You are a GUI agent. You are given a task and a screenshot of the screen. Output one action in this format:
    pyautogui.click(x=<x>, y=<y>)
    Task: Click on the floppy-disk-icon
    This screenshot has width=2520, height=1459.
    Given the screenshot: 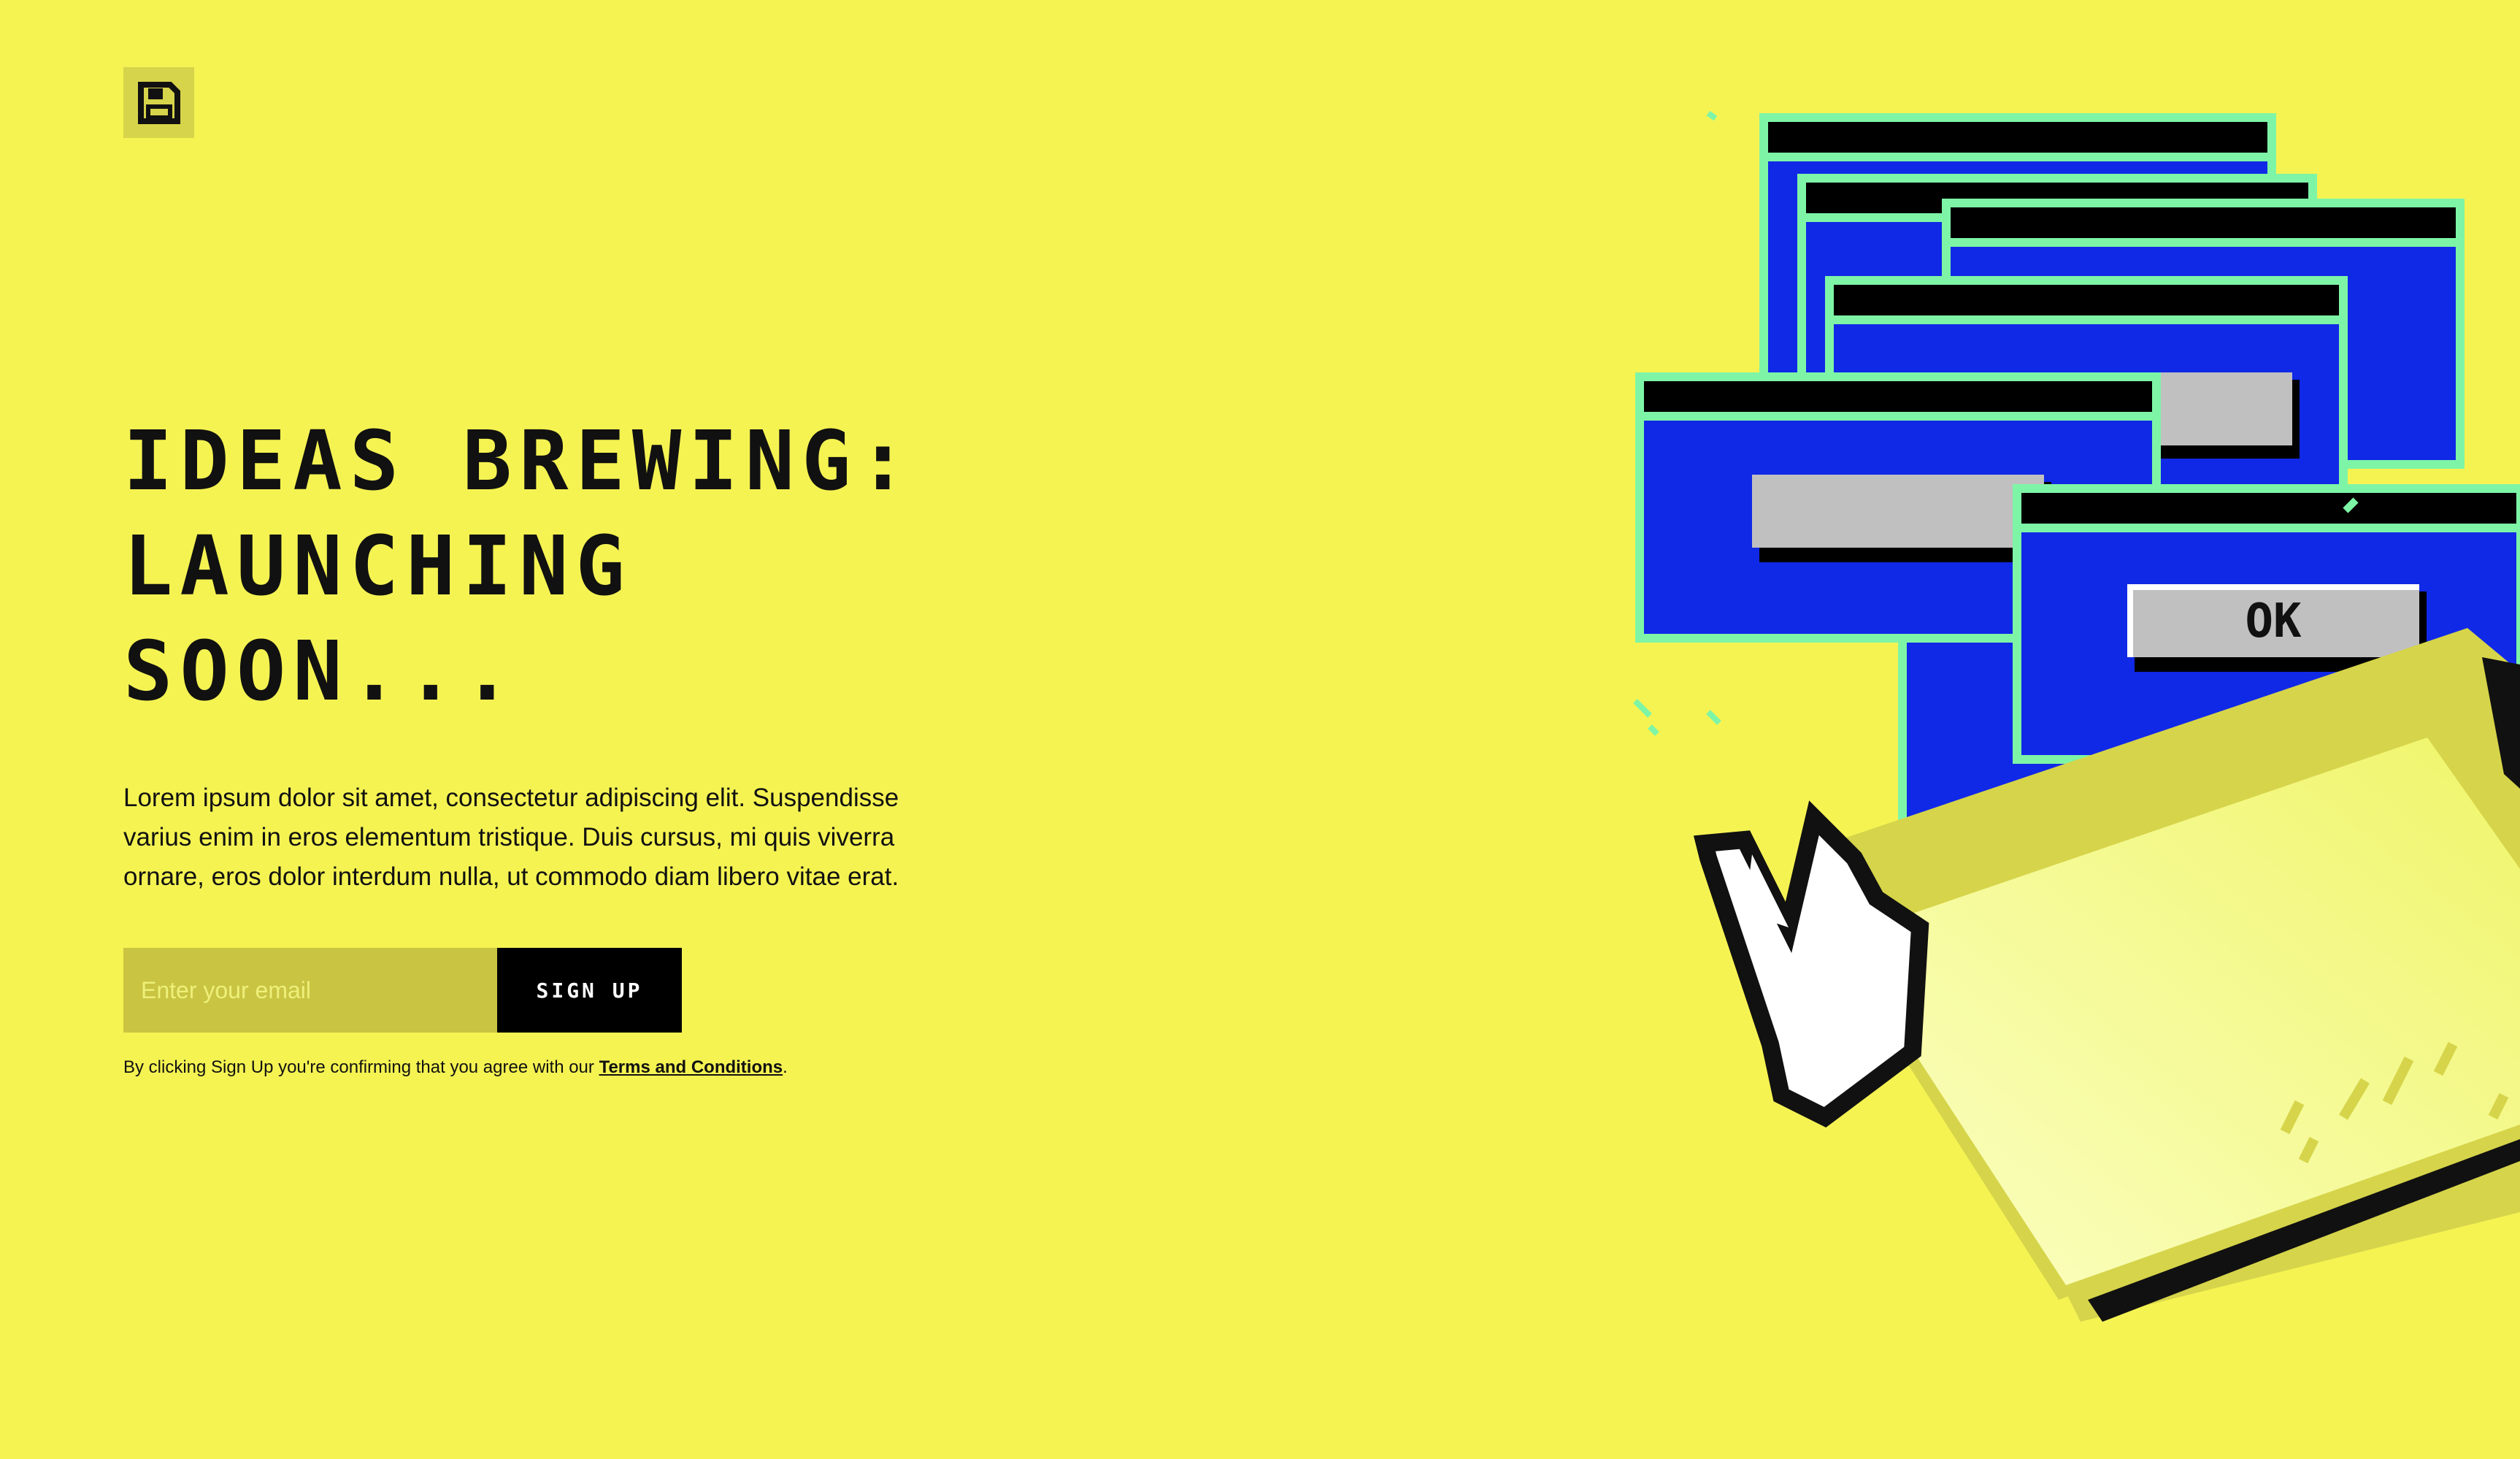 What is the action you would take?
    pyautogui.click(x=158, y=102)
    